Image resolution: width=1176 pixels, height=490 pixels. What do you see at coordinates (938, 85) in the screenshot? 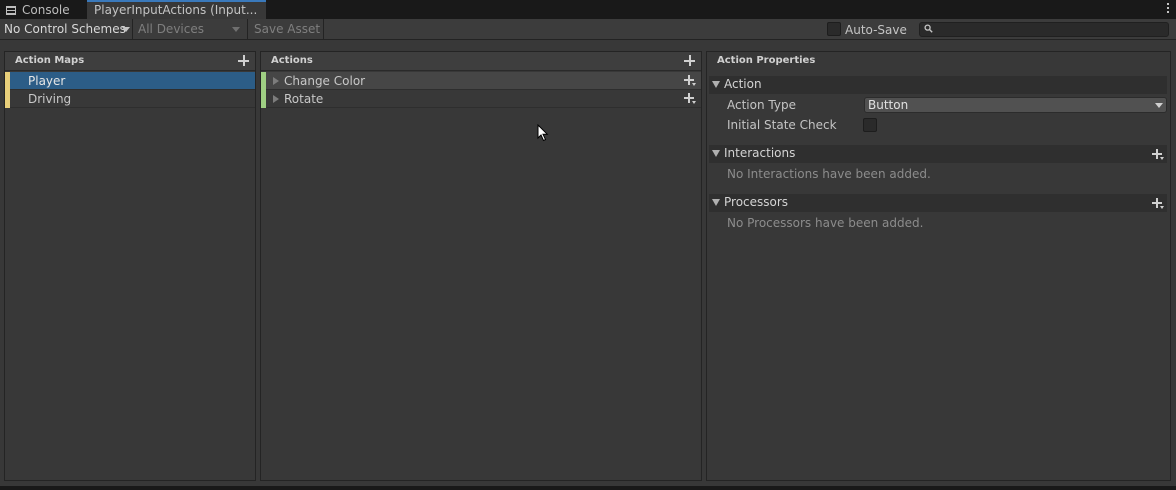
I see `action-section-header: Action` at bounding box center [938, 85].